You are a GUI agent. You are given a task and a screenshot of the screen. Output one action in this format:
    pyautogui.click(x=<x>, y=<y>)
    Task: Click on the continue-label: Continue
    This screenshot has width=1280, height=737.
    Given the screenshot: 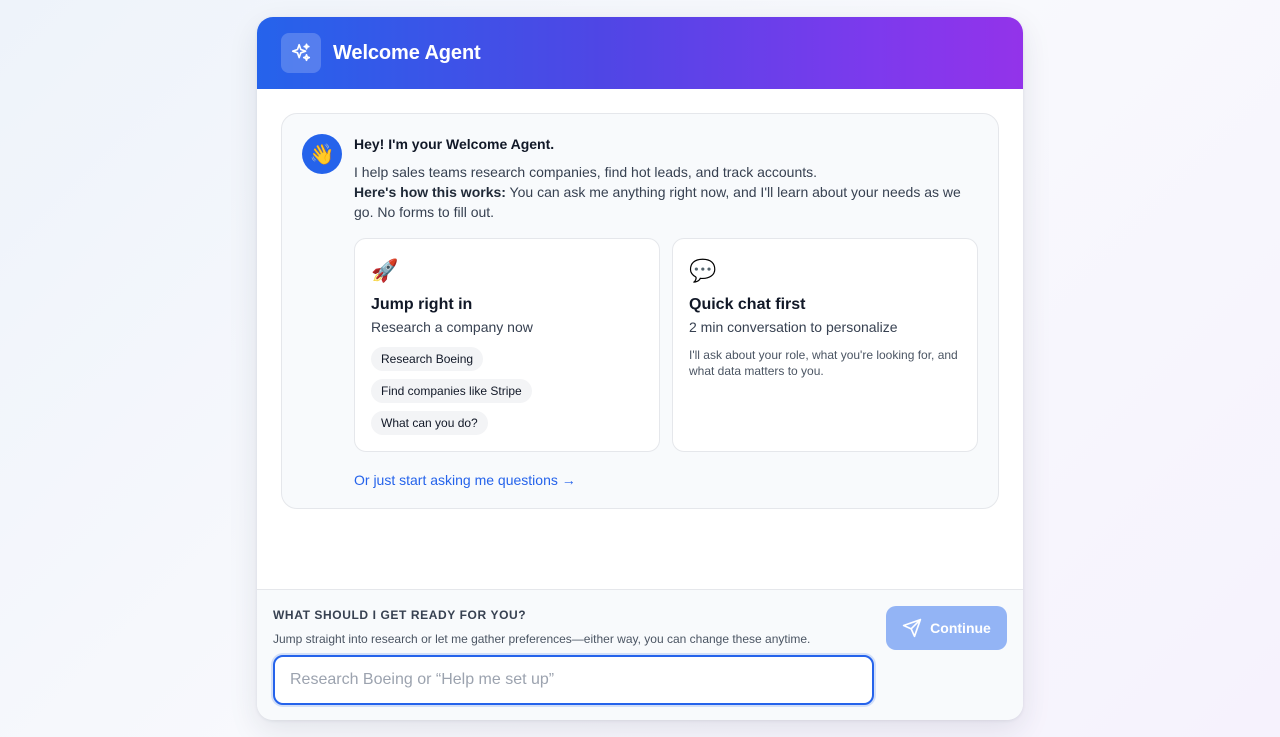 What is the action you would take?
    pyautogui.click(x=960, y=628)
    